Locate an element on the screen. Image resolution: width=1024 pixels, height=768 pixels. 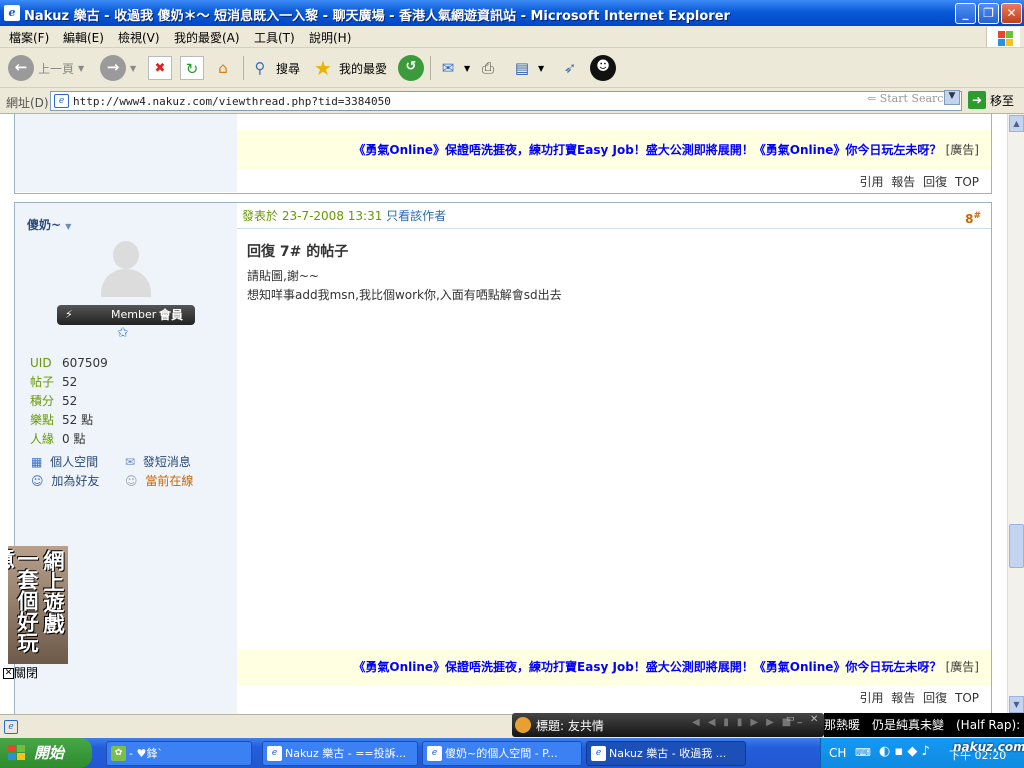
back-label: 上一頁 is located at coordinates (56, 68).